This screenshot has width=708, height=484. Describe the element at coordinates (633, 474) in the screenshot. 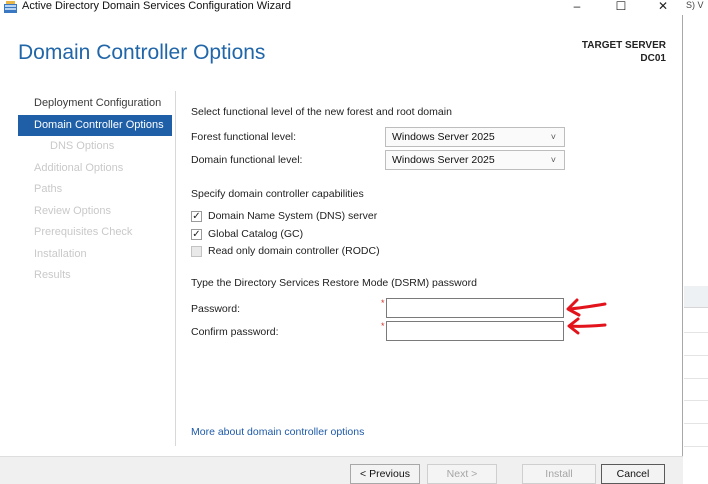

I see `cancel-button: Cancel` at that location.